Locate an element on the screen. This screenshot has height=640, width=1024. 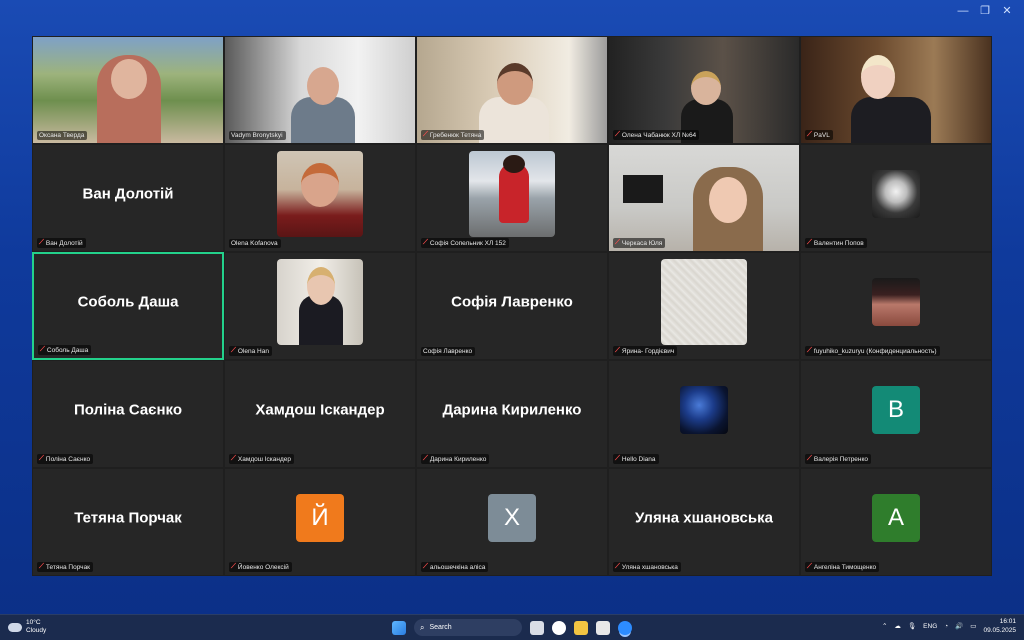
close-button: ✕ is located at coordinates (1007, 11).